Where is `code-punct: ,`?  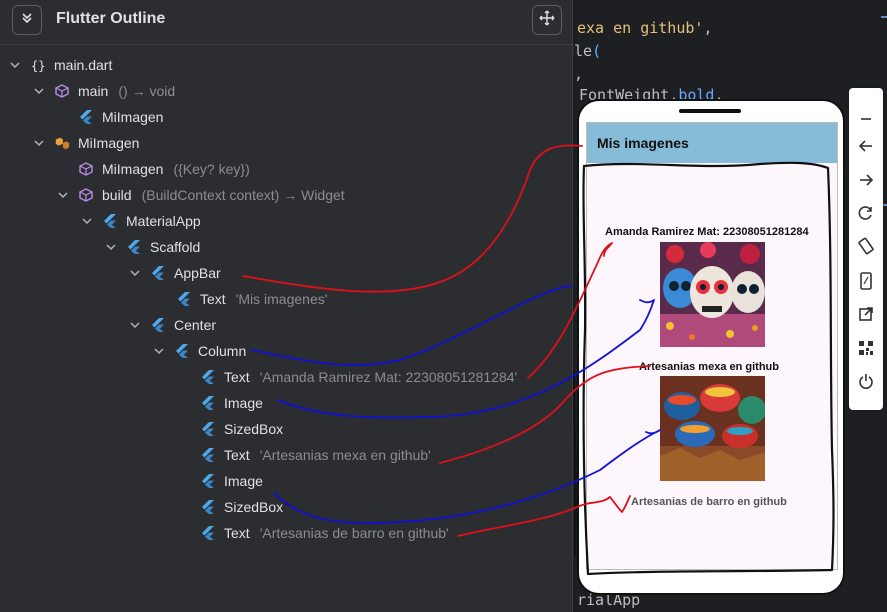
code-punct: , is located at coordinates (708, 28).